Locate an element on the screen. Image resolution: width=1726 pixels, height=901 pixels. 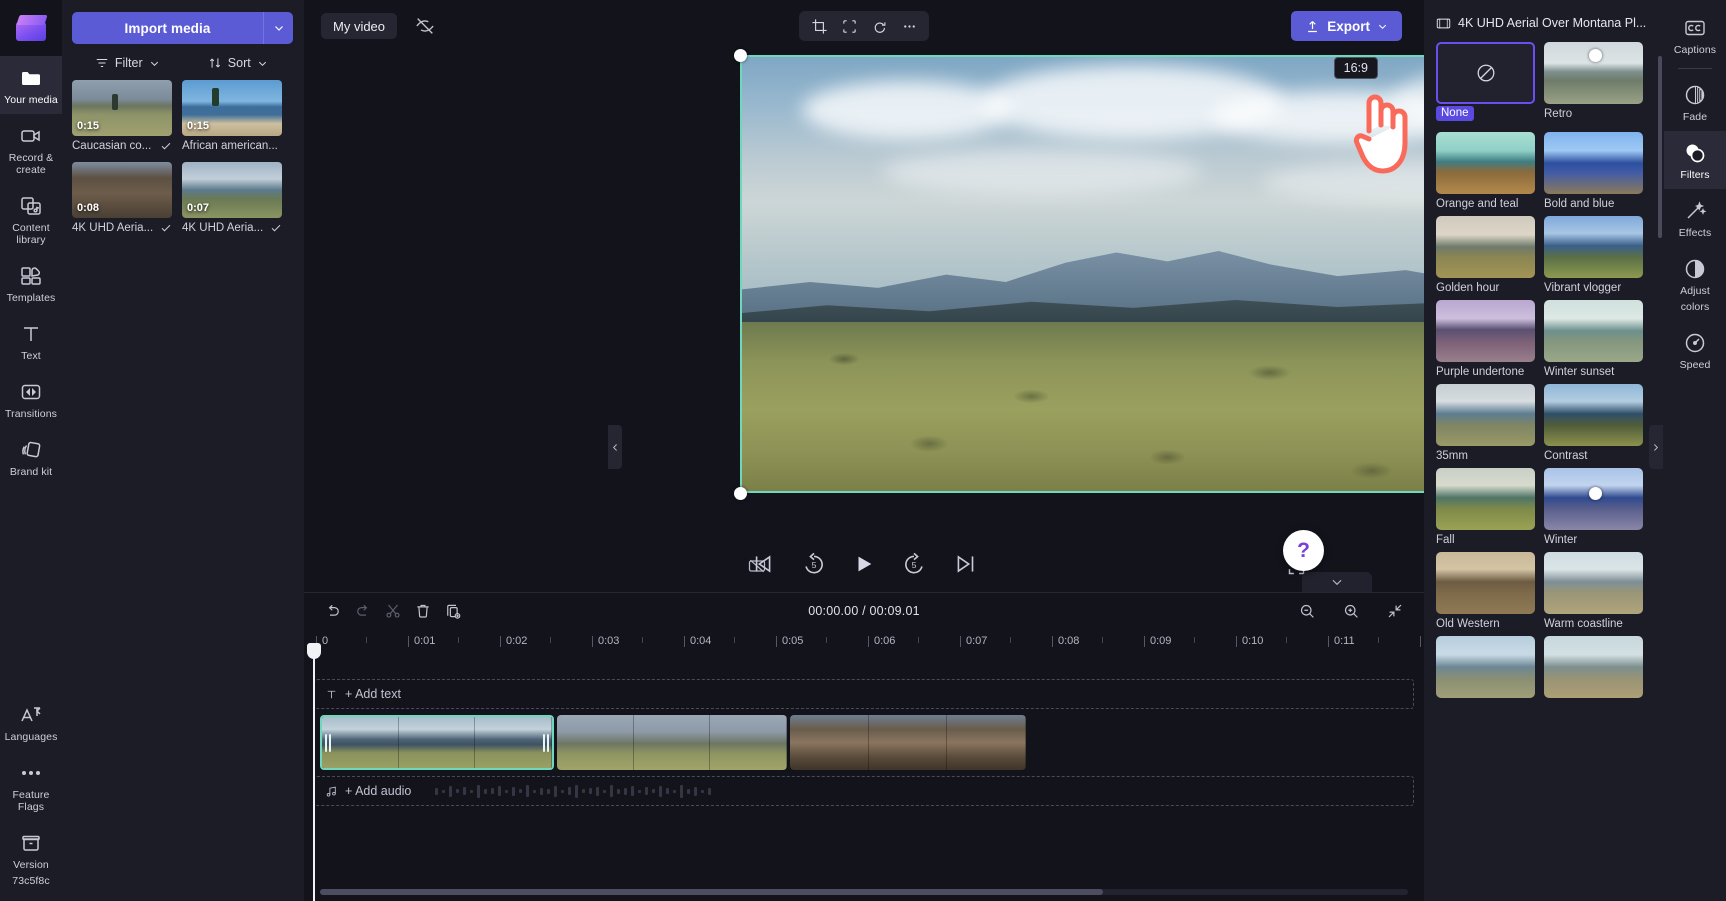
sidebar-item-version: Version 73c5f8c is located at coordinates (31, 858).